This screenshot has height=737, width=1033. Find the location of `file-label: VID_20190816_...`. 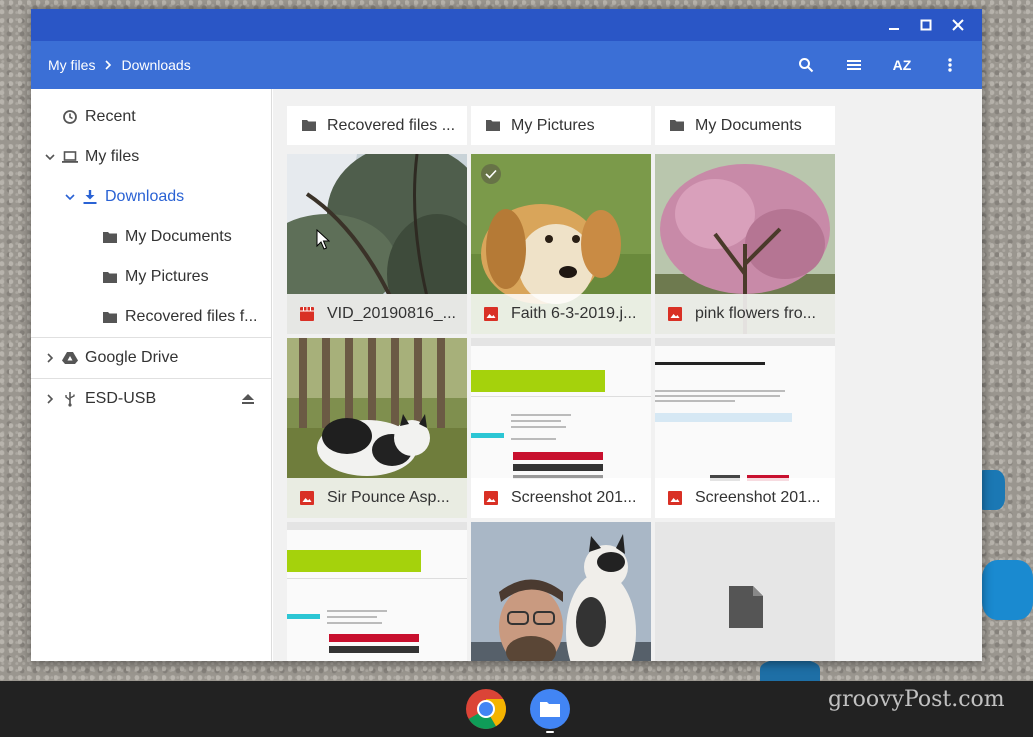

file-label: VID_20190816_... is located at coordinates (391, 313).